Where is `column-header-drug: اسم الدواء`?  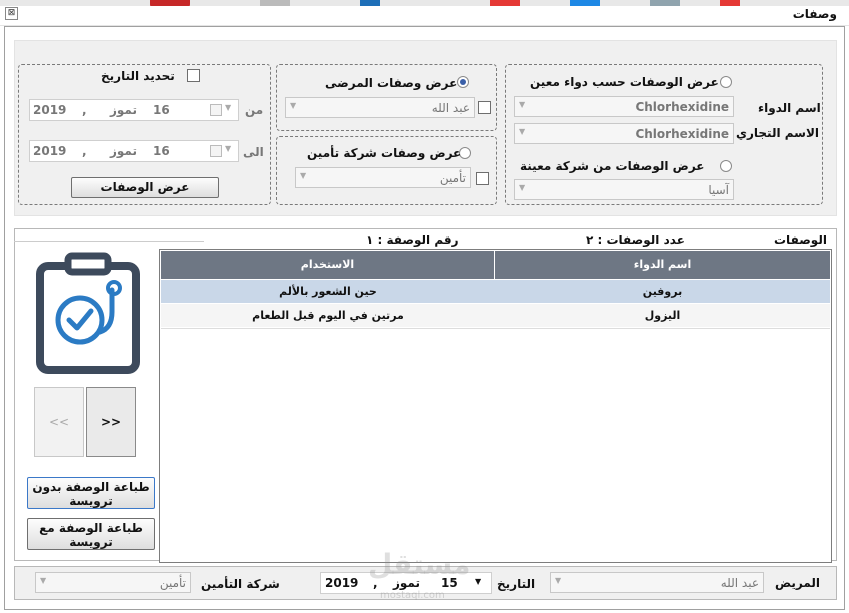 column-header-drug: اسم الدواء is located at coordinates (662, 265).